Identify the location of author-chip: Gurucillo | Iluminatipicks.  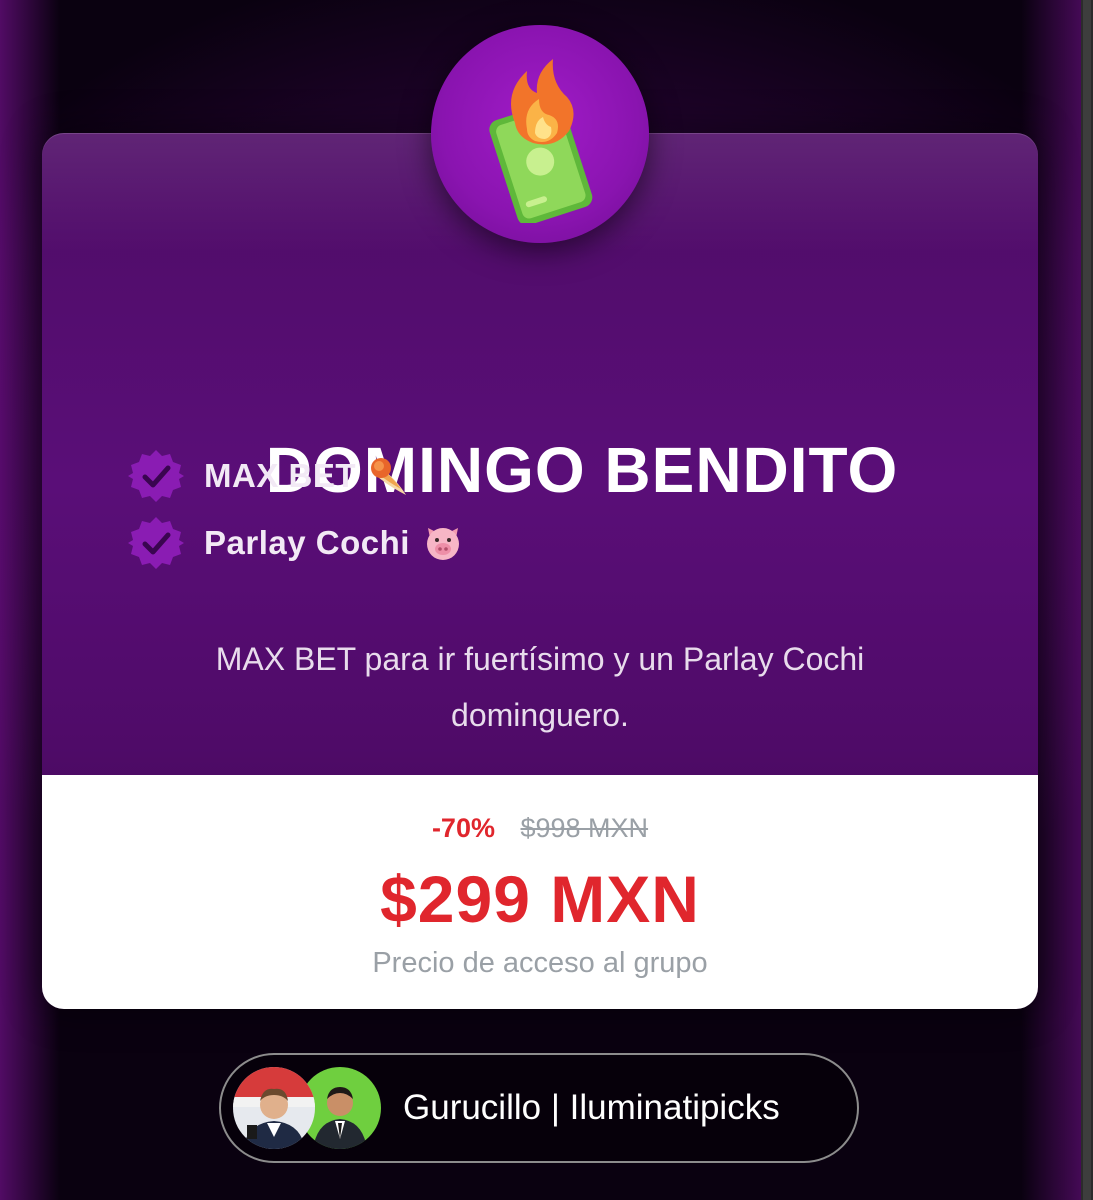
(539, 1108).